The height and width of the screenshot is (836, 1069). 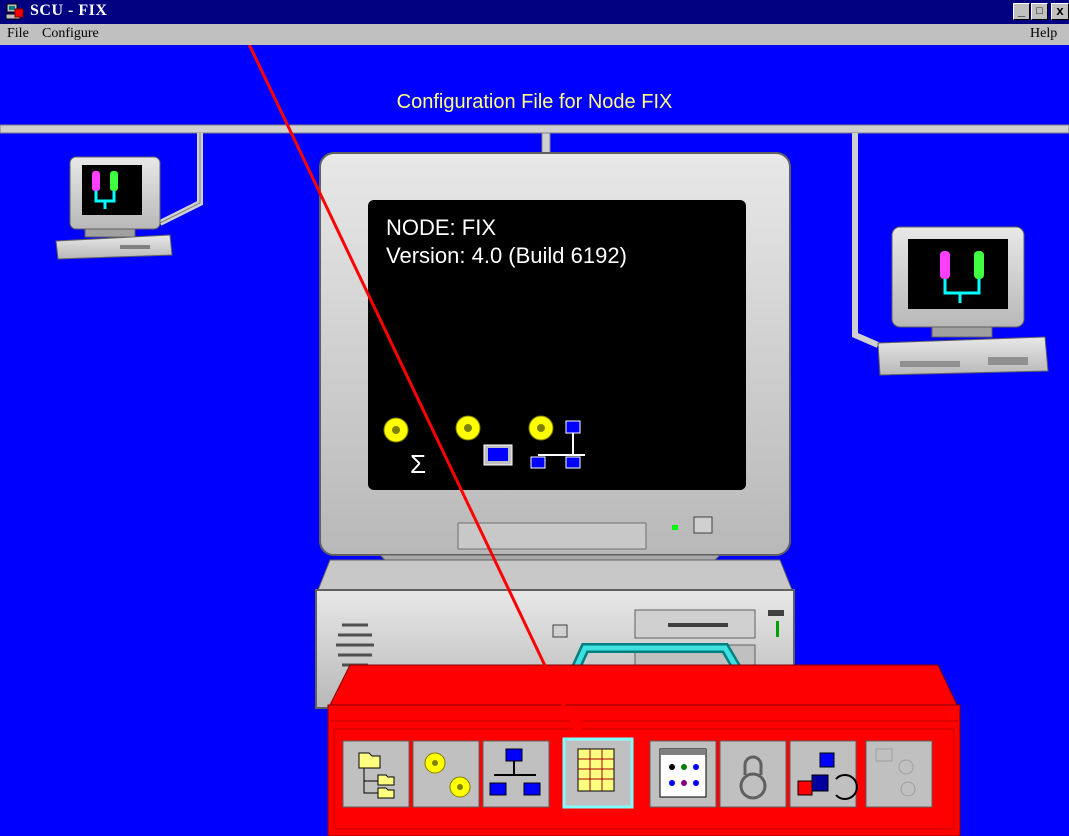 What do you see at coordinates (418, 464) in the screenshot?
I see `svg-text: Σ` at bounding box center [418, 464].